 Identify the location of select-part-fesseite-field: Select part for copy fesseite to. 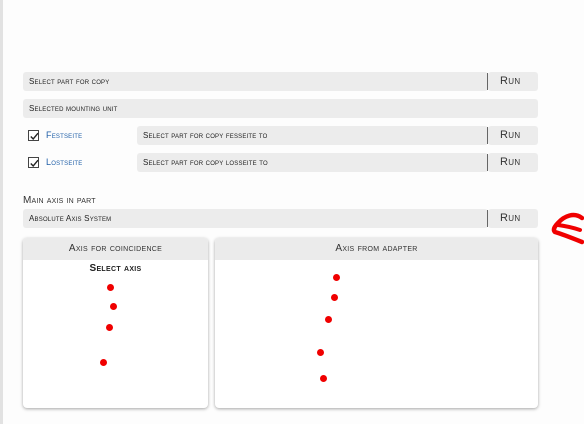
(312, 135).